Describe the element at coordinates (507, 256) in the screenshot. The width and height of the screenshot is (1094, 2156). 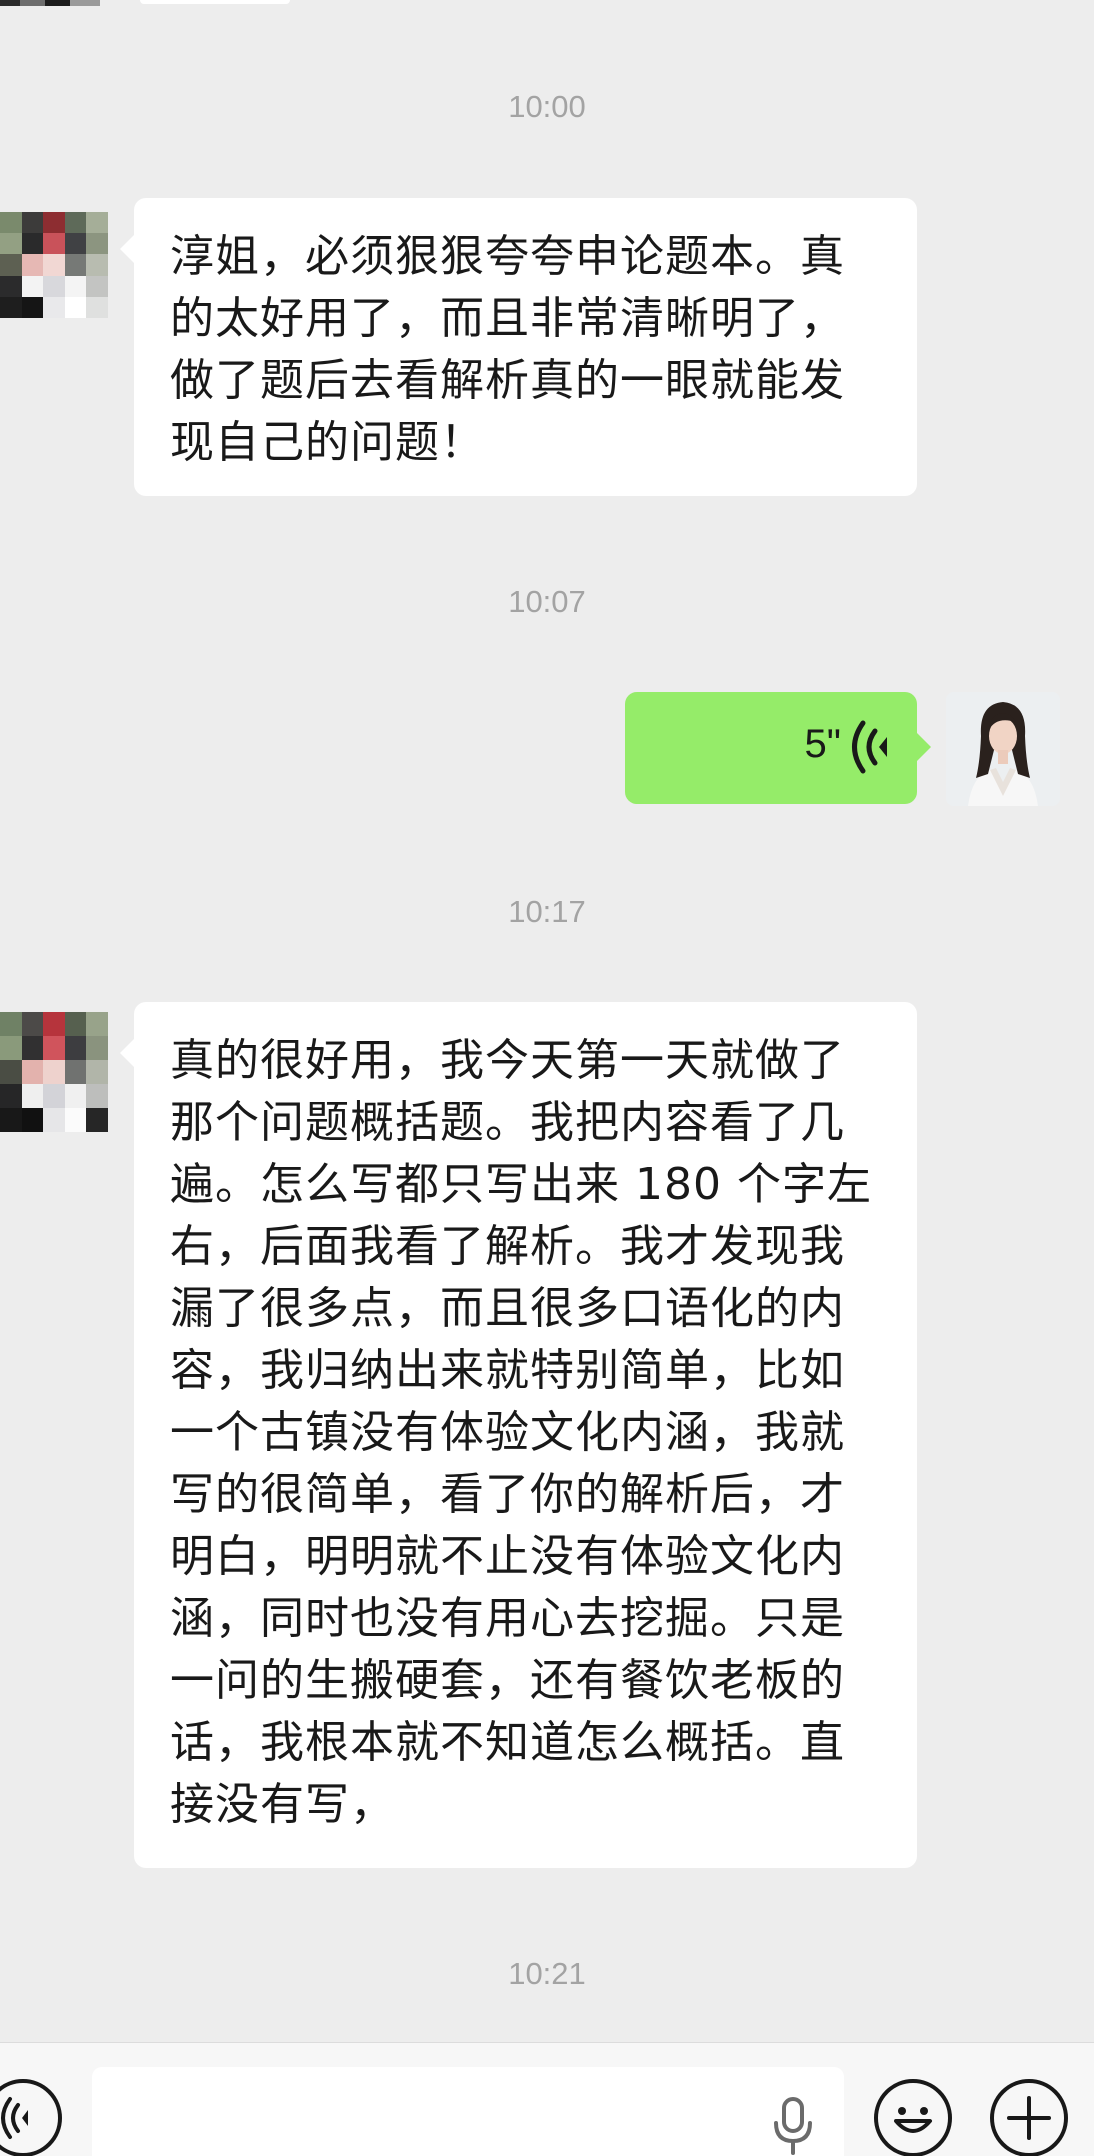
I see `message-line: 淳姐，必须狠狠夸夸申论题本。真` at that location.